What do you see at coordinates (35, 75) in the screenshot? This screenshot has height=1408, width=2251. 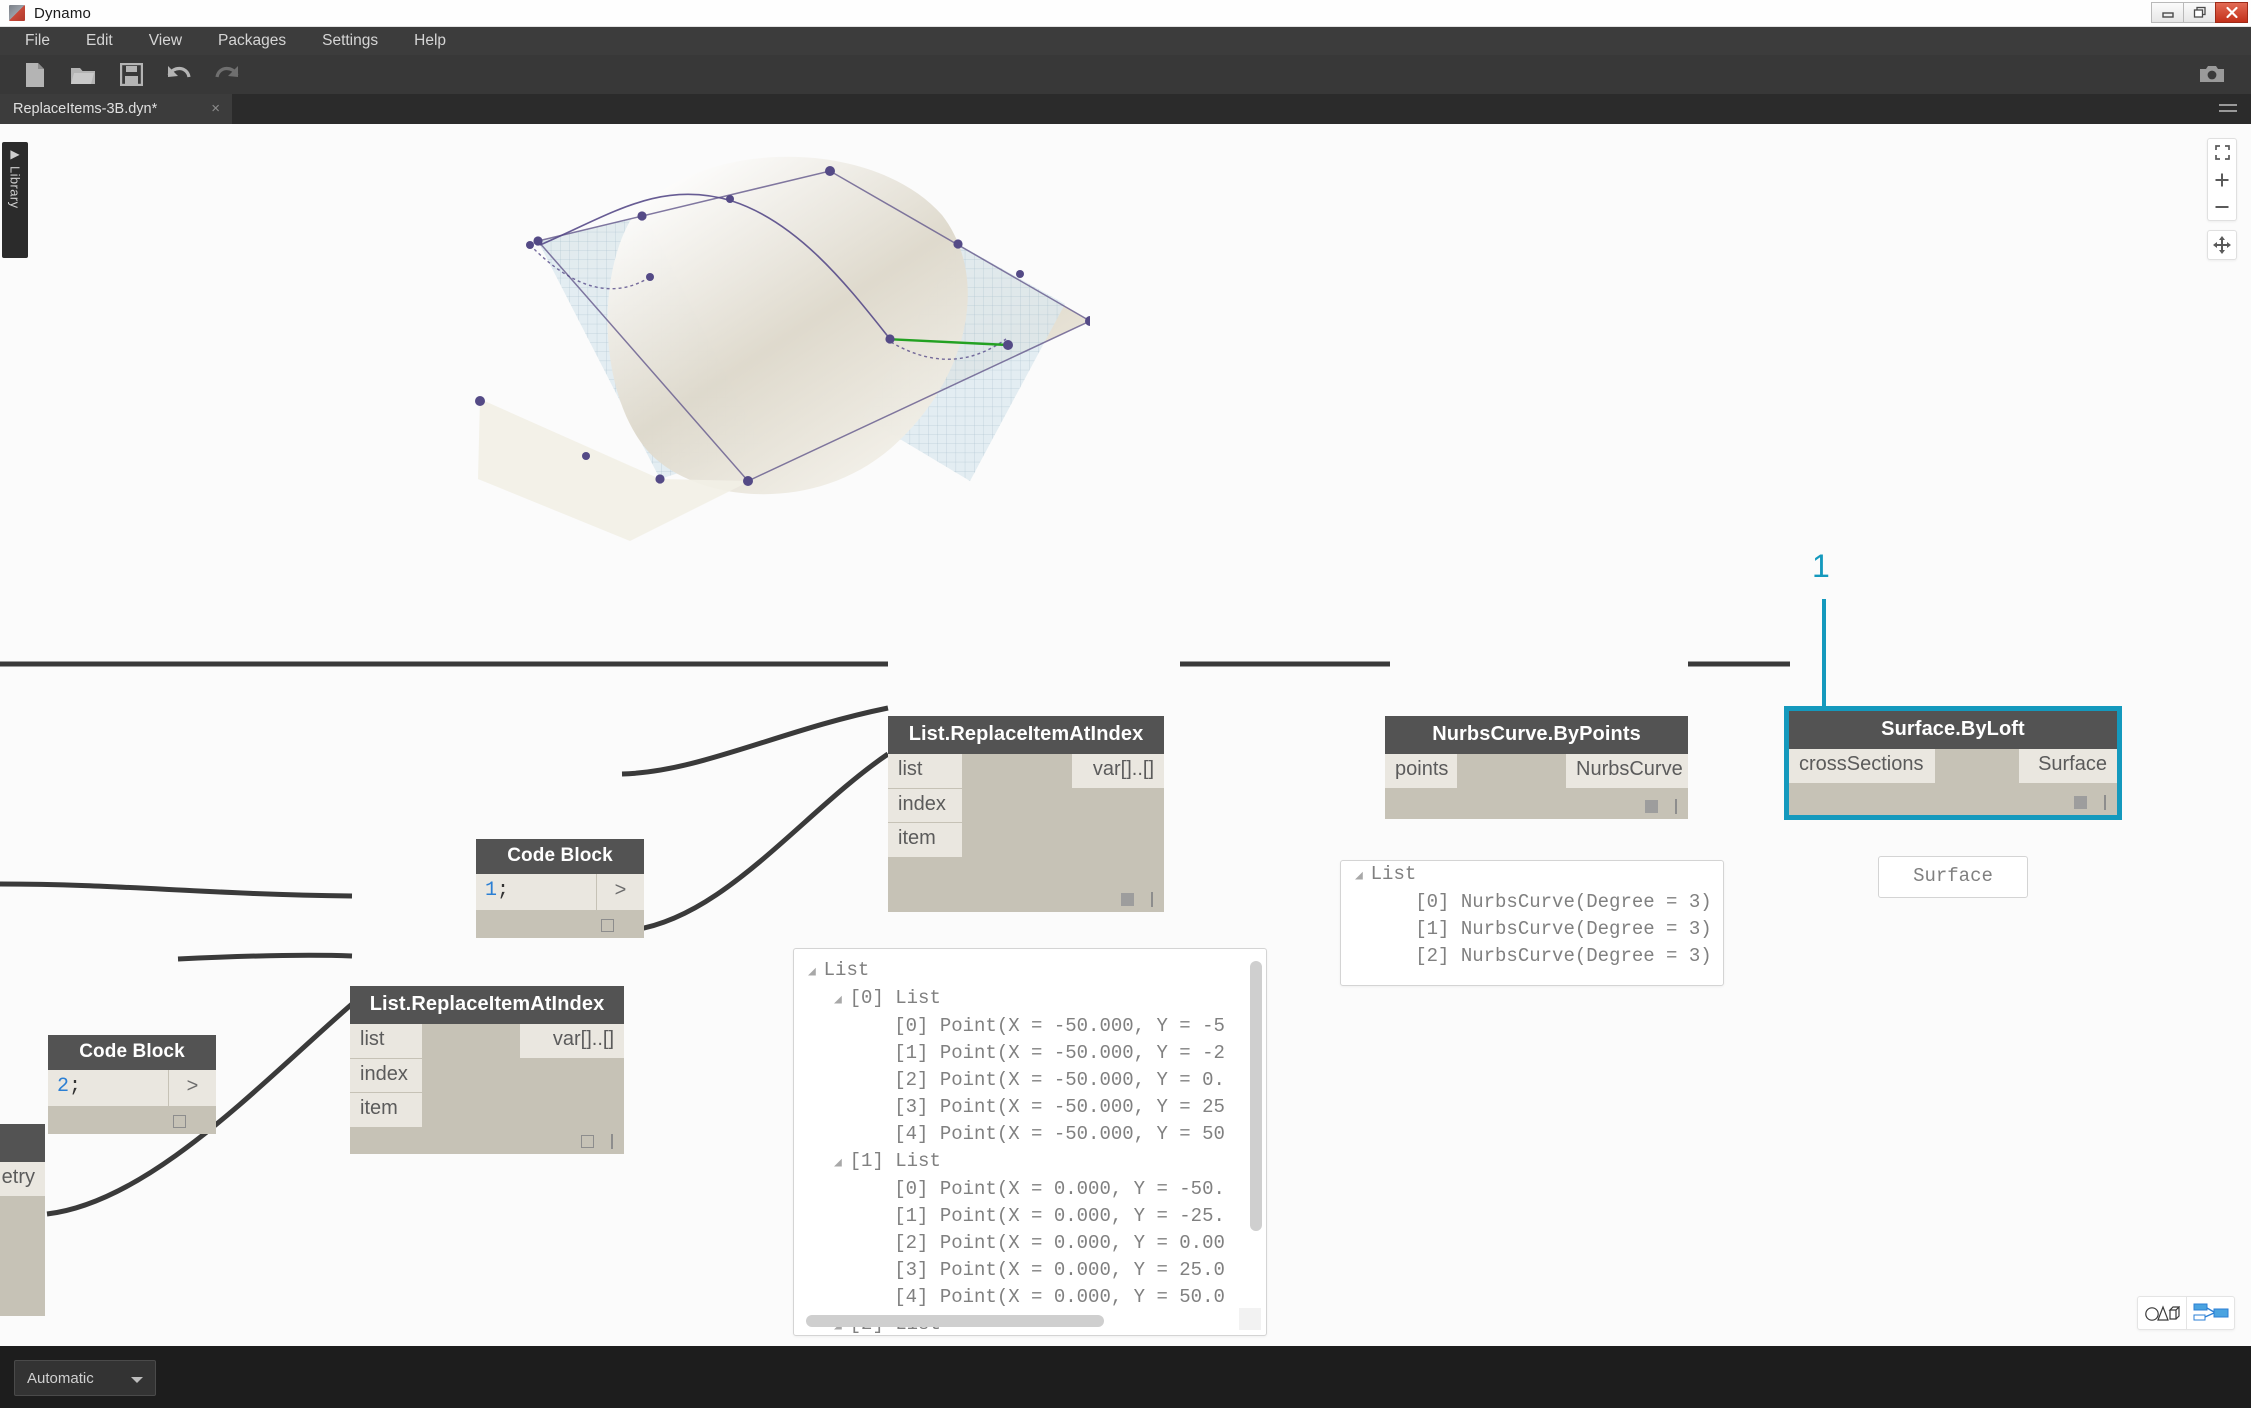 I see `new-file-icon` at bounding box center [35, 75].